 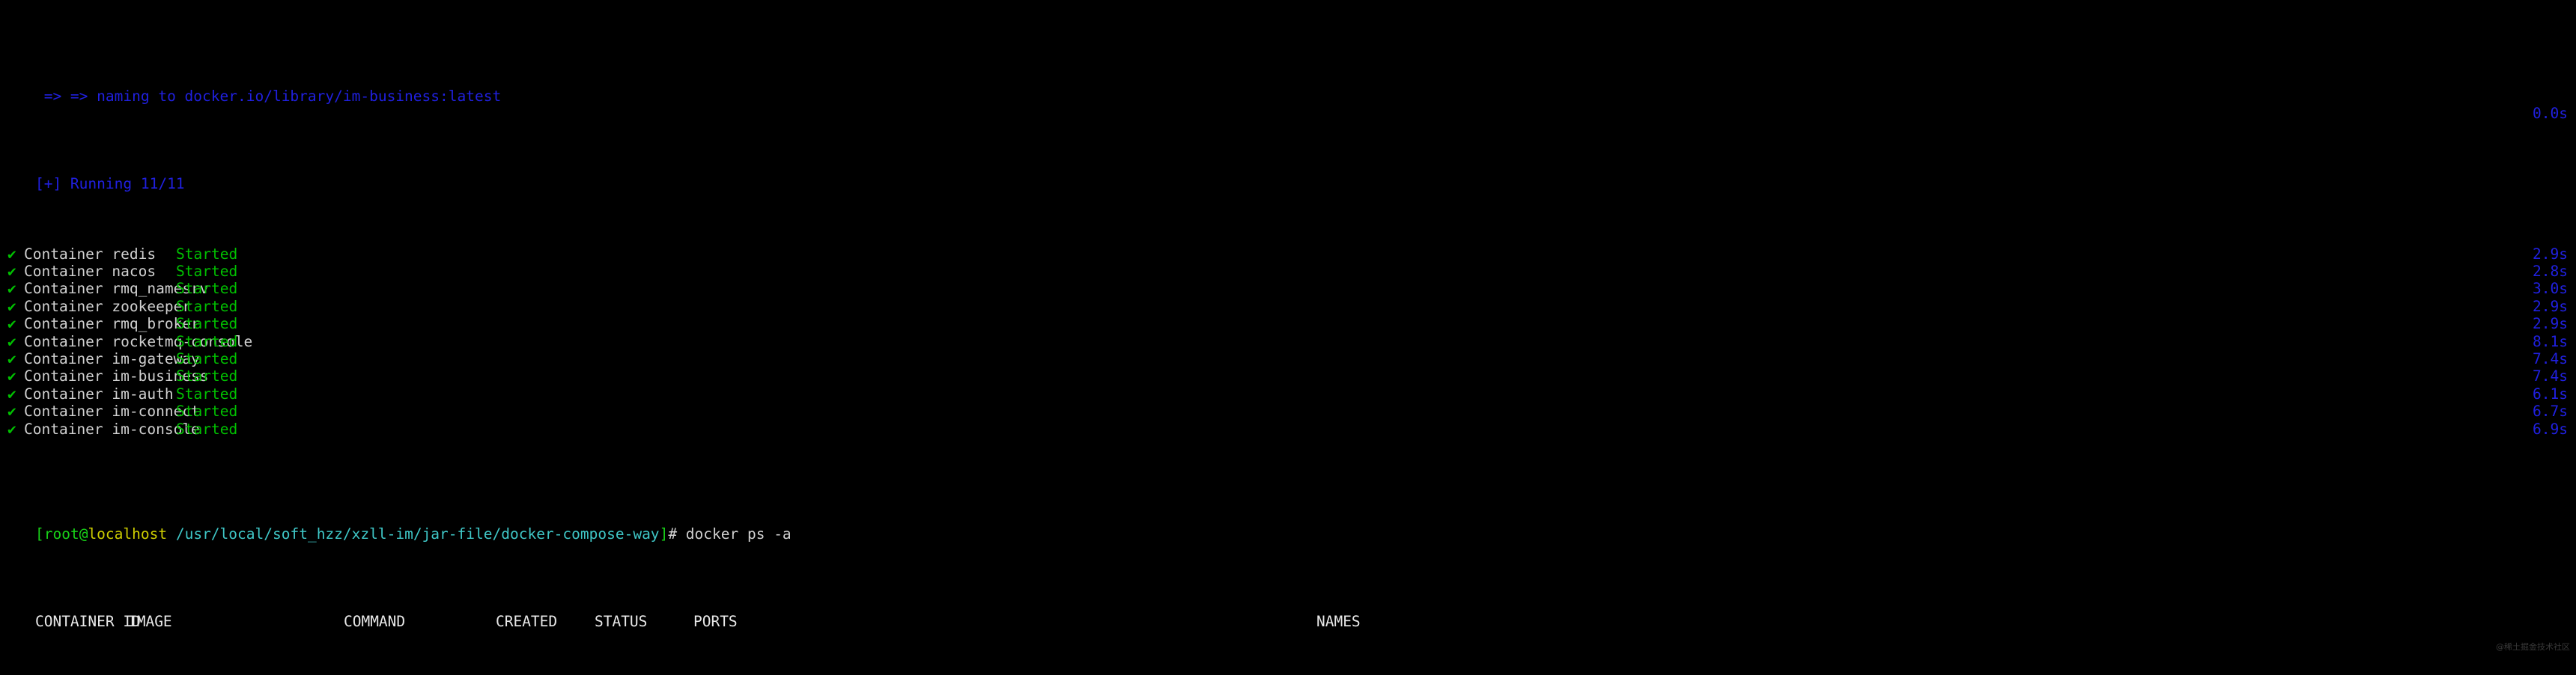 I want to click on compose-container-name: Container im-console, so click(x=112, y=429).